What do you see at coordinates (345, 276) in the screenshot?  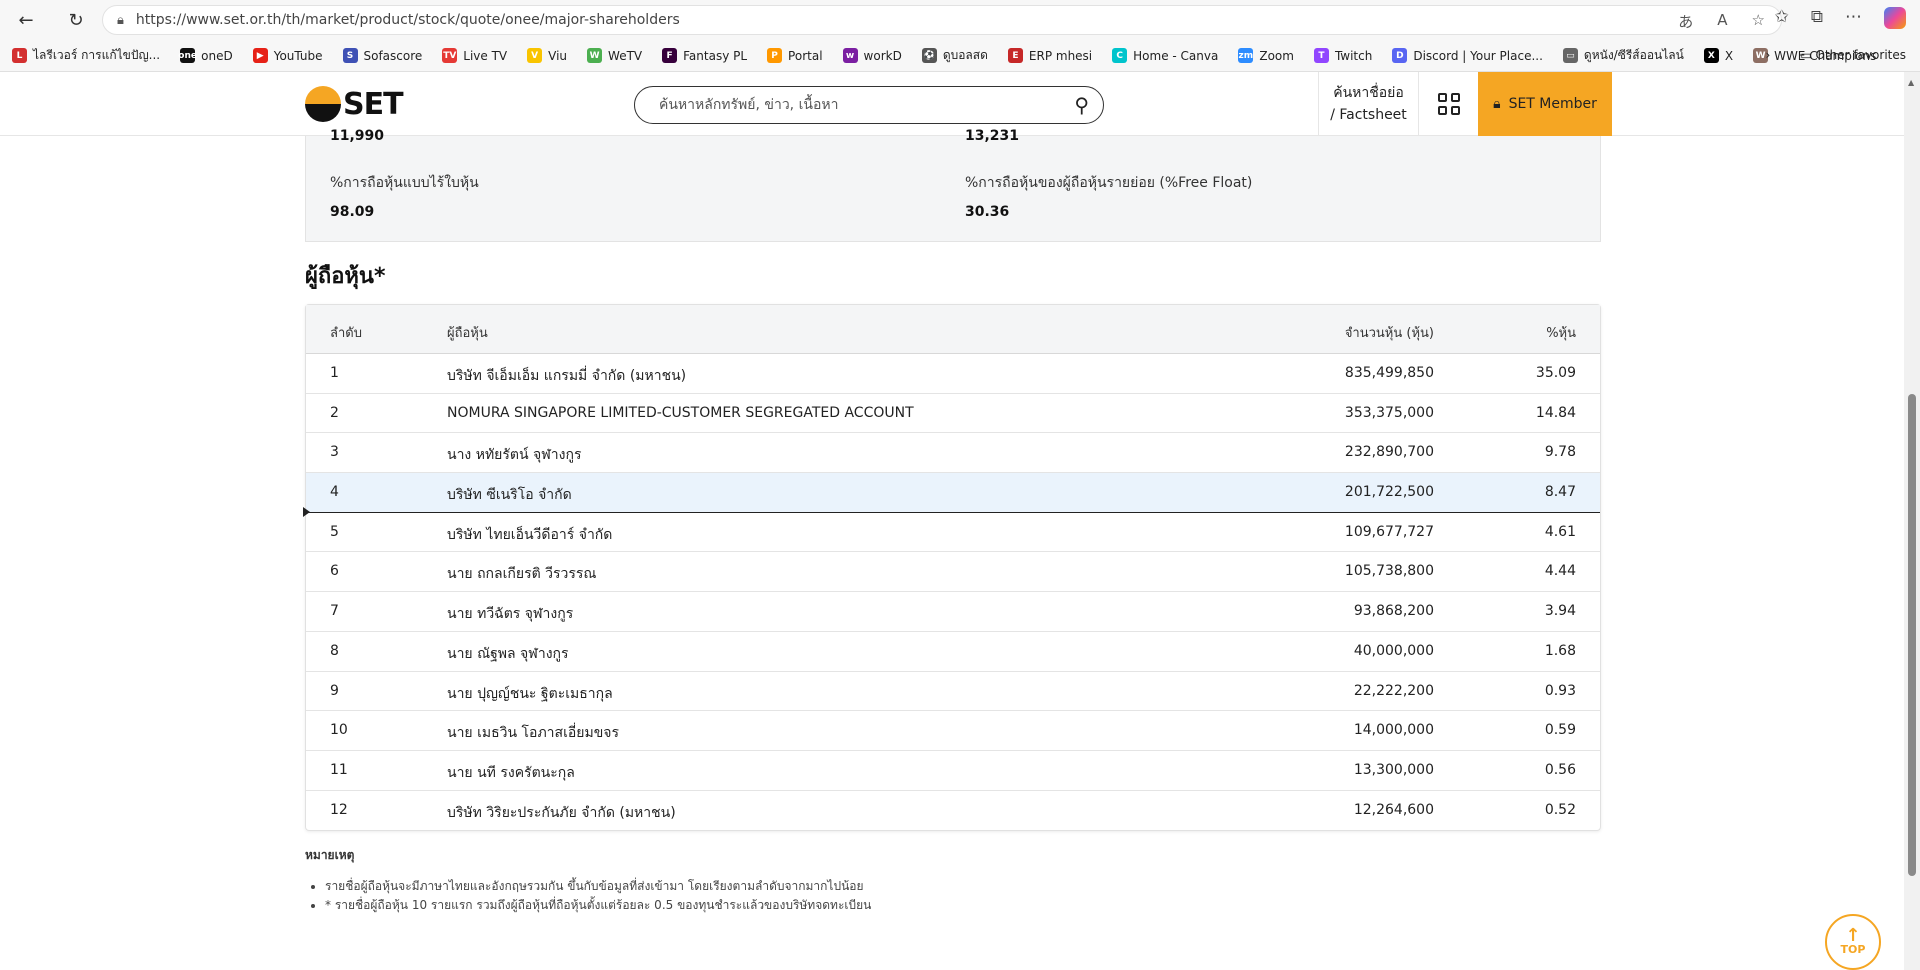 I see `section-title: ผู้ถือหุ้น*` at bounding box center [345, 276].